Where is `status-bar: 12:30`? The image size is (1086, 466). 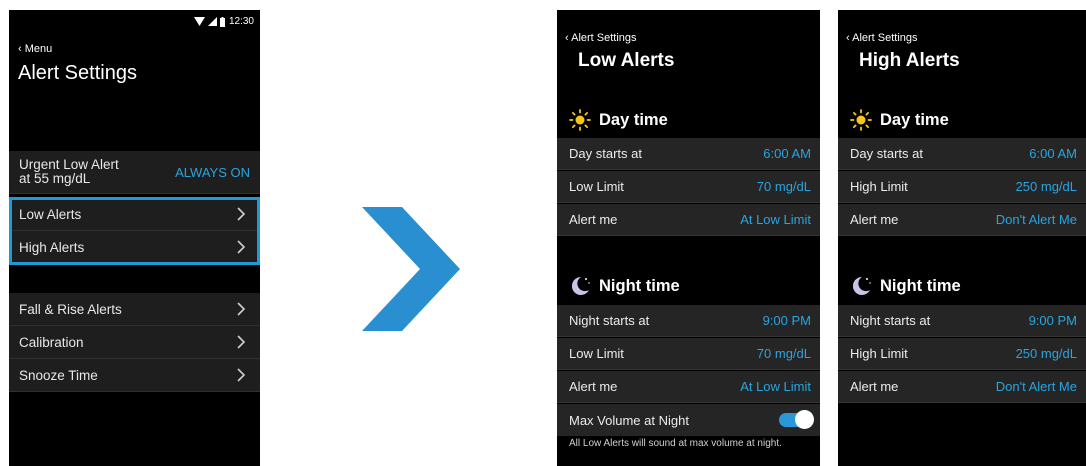
status-bar: 12:30 is located at coordinates (223, 21).